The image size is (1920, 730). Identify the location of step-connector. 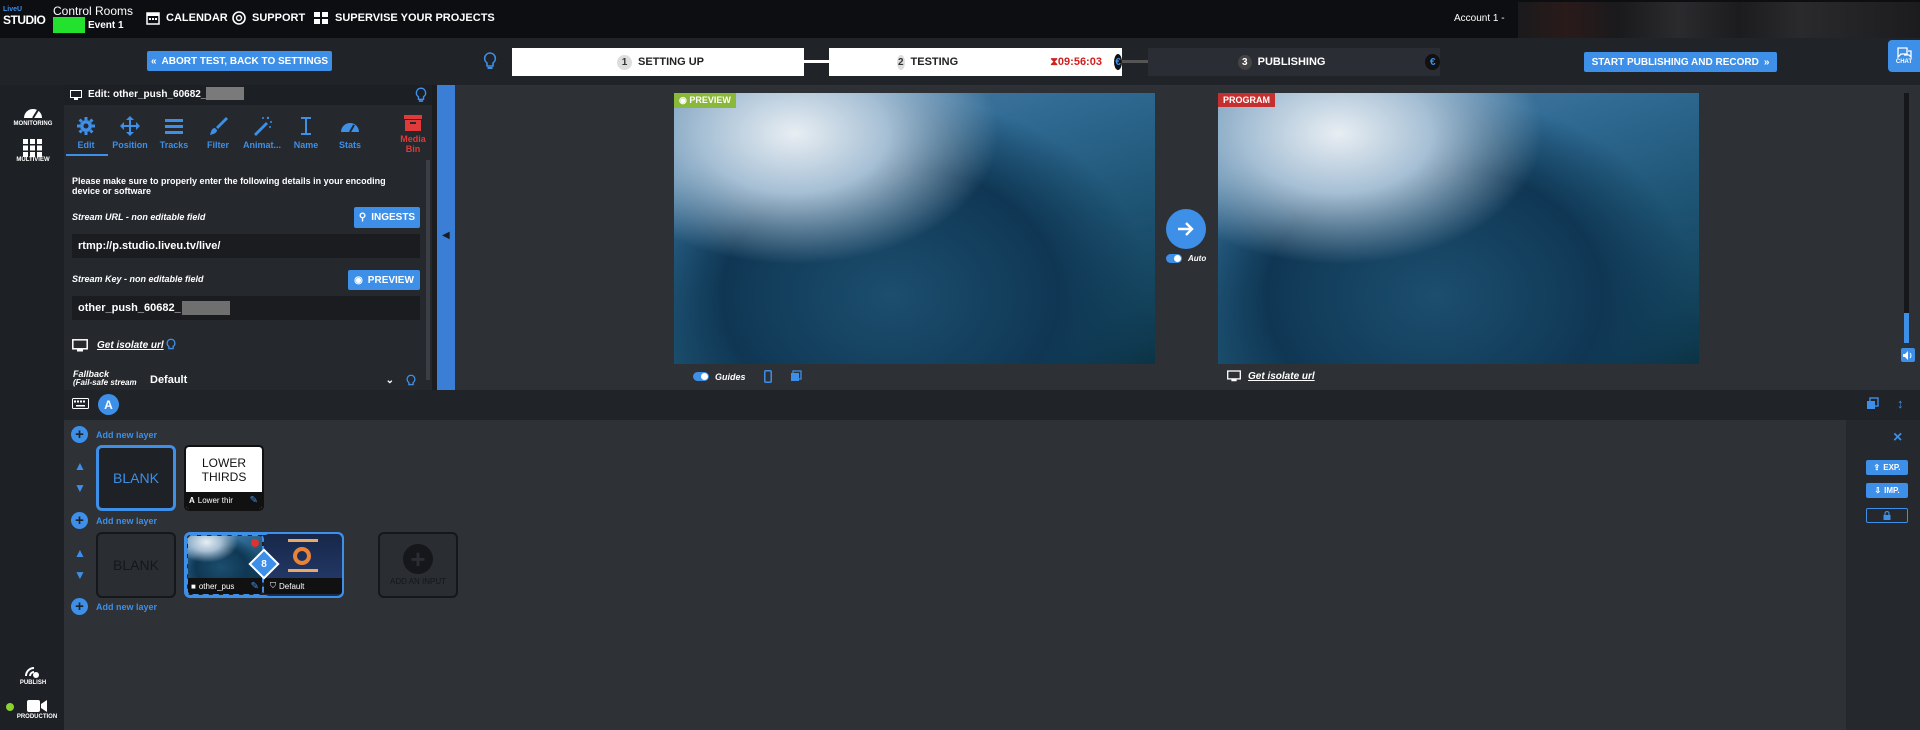
(816, 61).